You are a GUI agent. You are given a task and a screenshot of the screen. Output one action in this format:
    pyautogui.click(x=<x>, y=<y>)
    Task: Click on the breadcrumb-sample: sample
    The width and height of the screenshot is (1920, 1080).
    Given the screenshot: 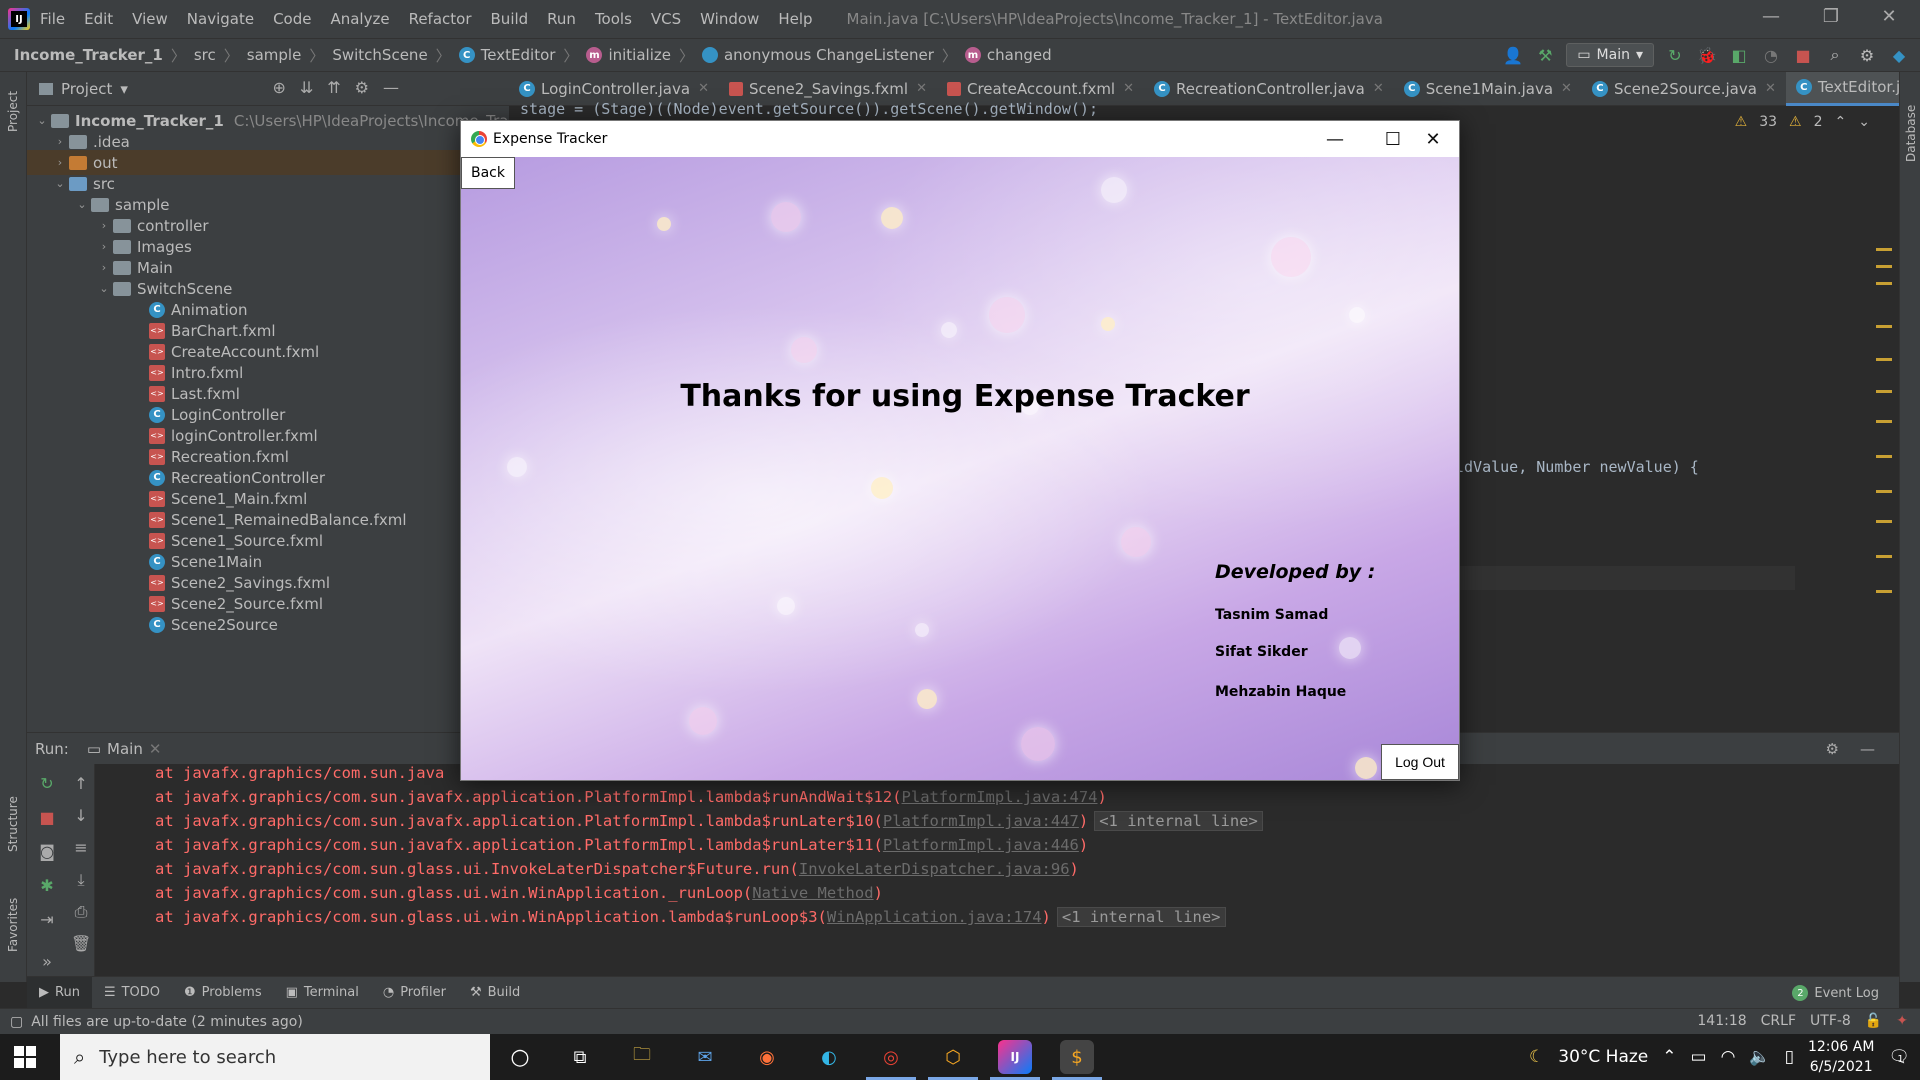 What is the action you would take?
    pyautogui.click(x=274, y=55)
    